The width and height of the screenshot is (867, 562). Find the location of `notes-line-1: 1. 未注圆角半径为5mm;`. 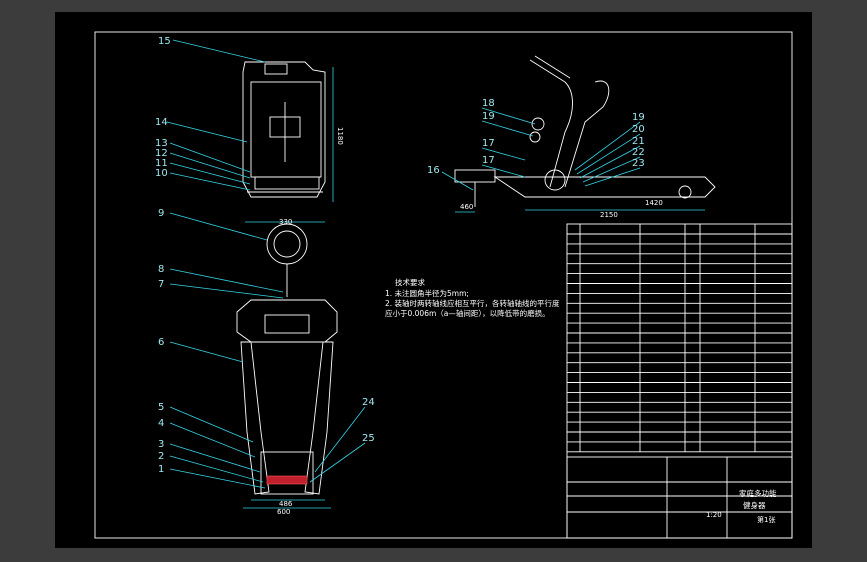

notes-line-1: 1. 未注圆角半径为5mm; is located at coordinates (427, 293).